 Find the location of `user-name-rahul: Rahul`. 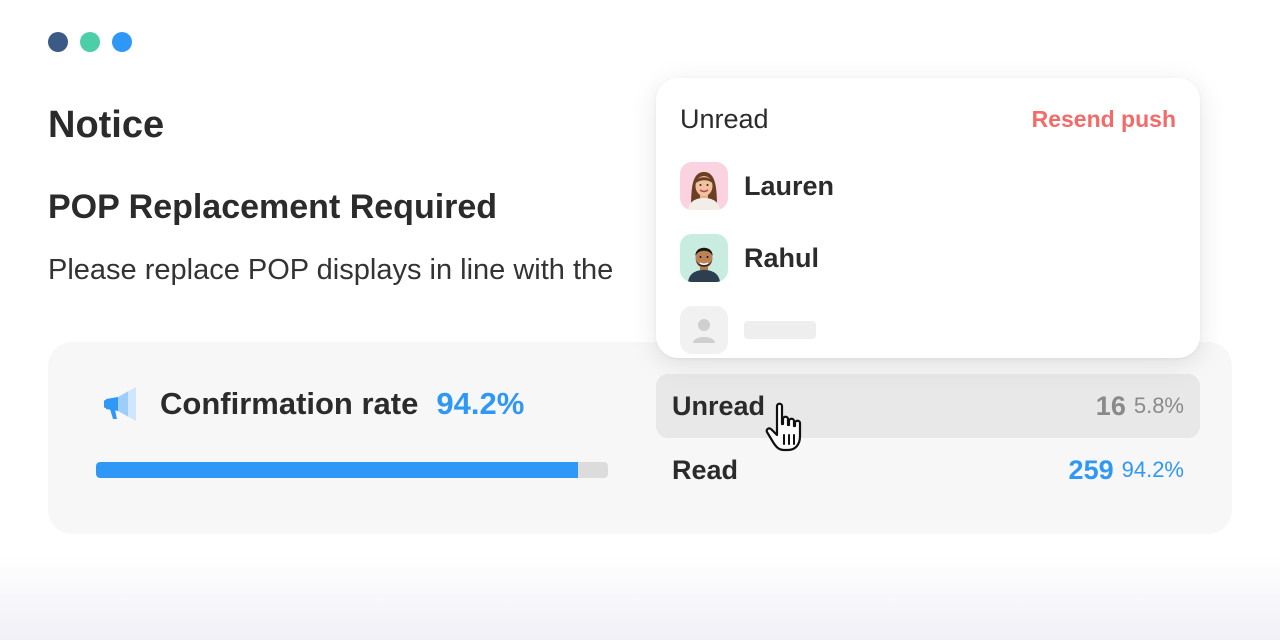

user-name-rahul: Rahul is located at coordinates (782, 257).